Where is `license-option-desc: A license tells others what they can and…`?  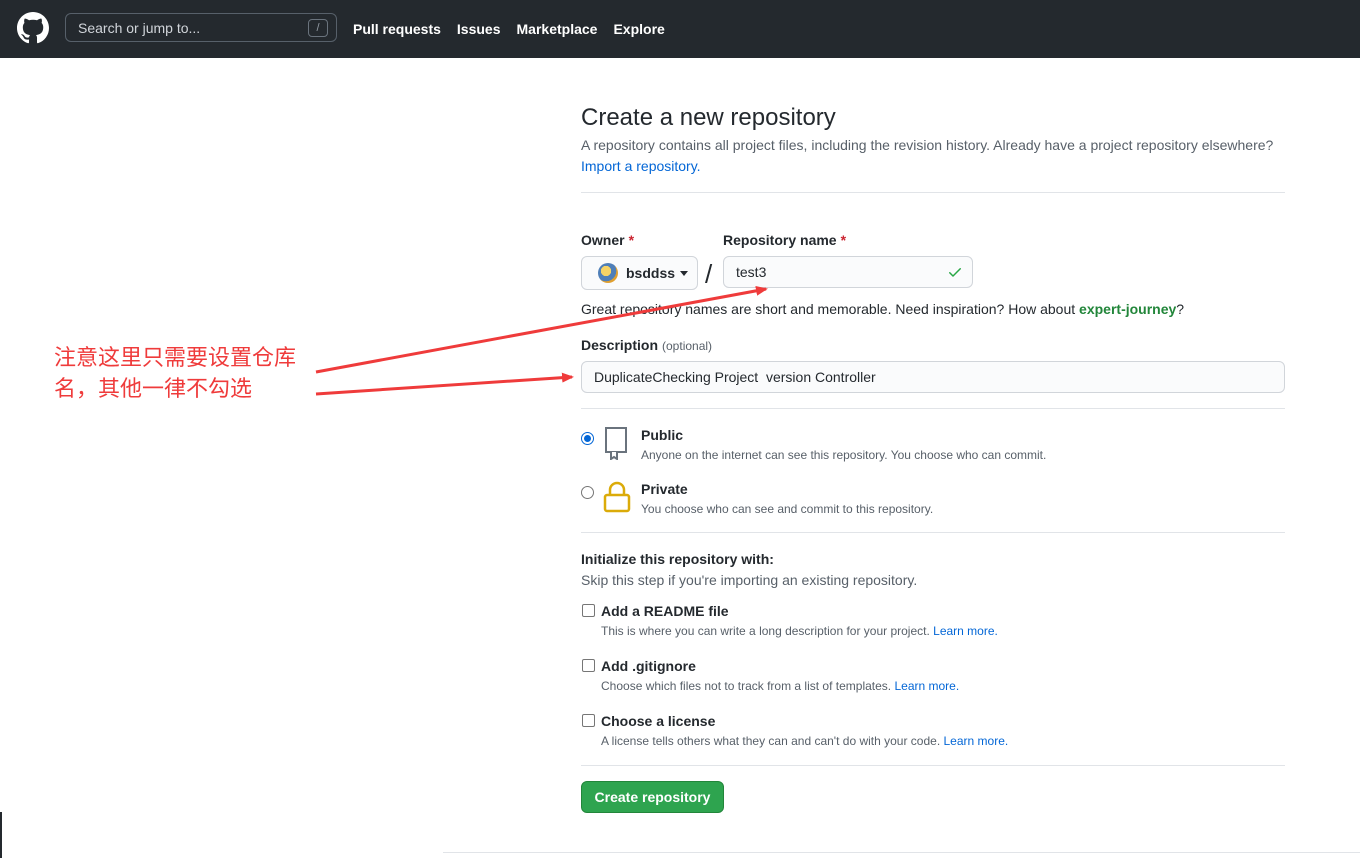
license-option-desc: A license tells others what they can and… is located at coordinates (805, 741).